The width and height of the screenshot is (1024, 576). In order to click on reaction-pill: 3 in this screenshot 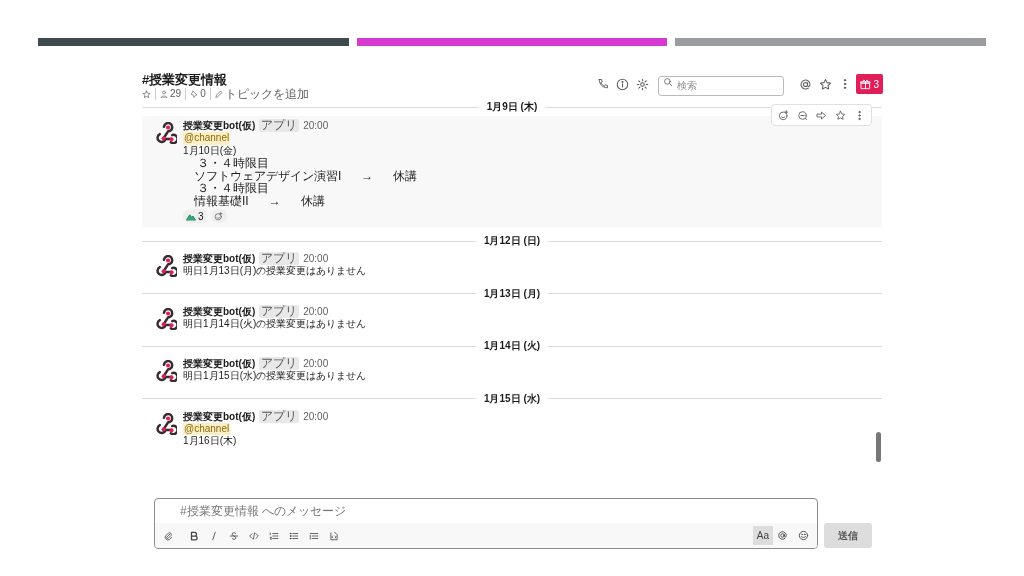, I will do `click(195, 216)`.